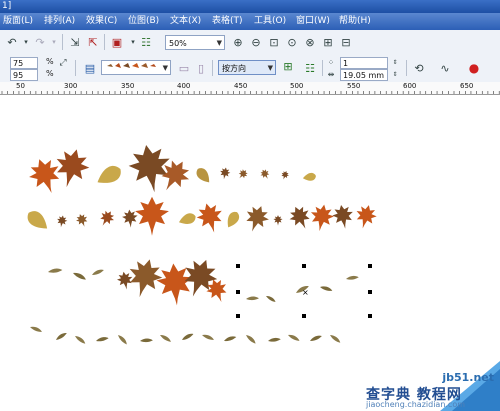 The width and height of the screenshot is (500, 411). What do you see at coordinates (250, 6) in the screenshot?
I see `title-bar: 1]` at bounding box center [250, 6].